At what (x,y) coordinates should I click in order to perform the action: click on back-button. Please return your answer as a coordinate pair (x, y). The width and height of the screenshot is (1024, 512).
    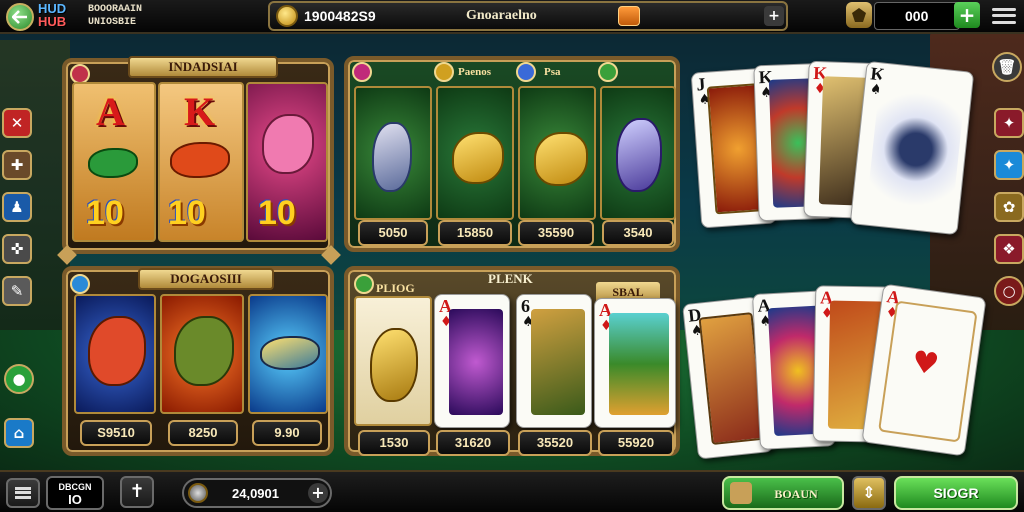
    Looking at the image, I should click on (20, 17).